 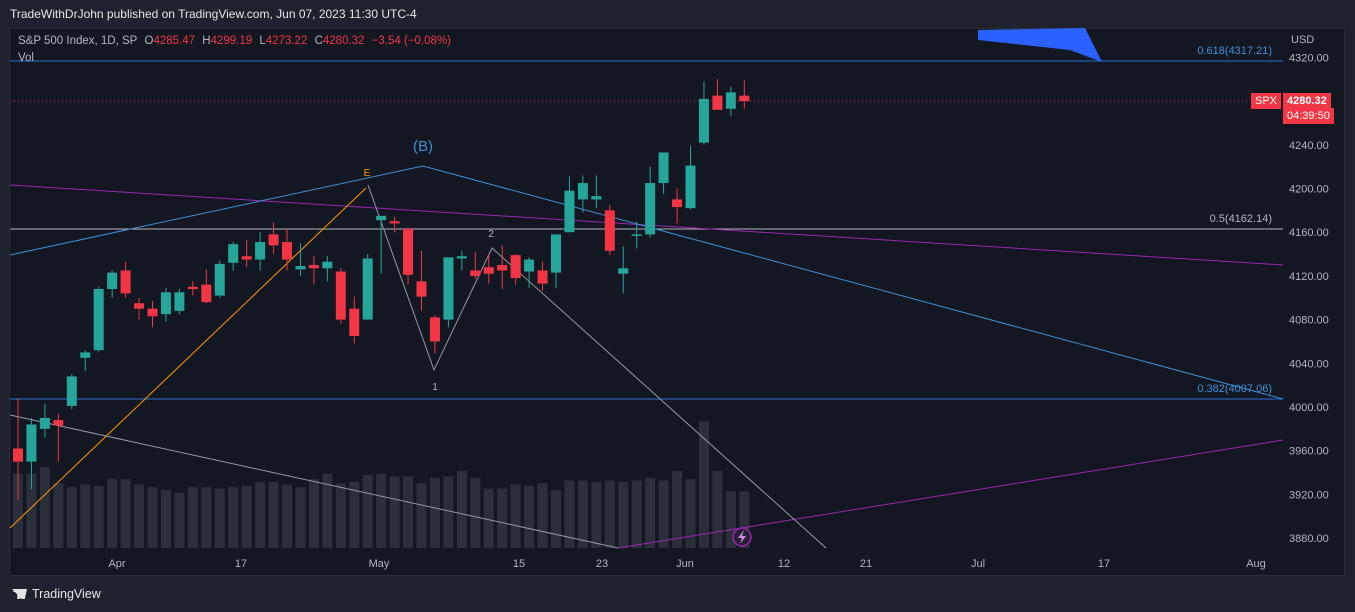 What do you see at coordinates (602, 564) in the screenshot?
I see `time-tick: 23` at bounding box center [602, 564].